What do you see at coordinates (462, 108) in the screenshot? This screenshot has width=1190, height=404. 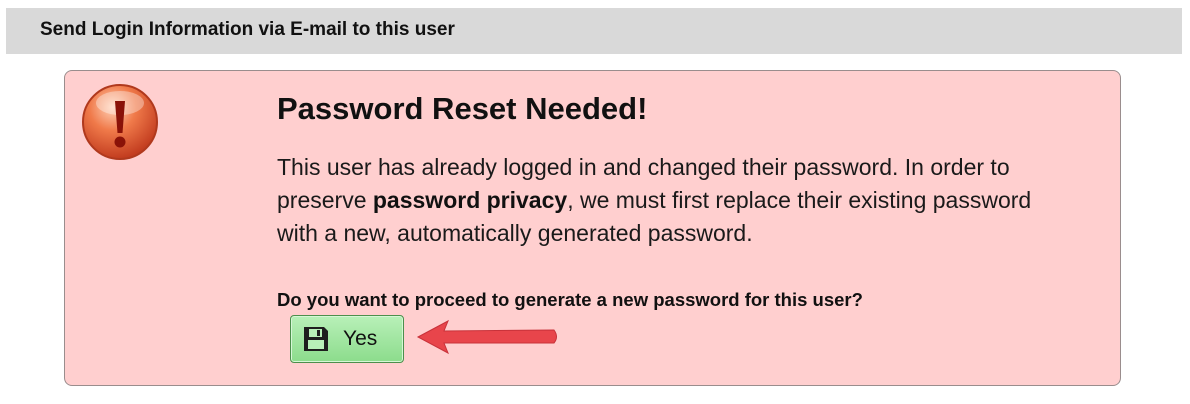 I see `alert-title: Password Reset Needed!` at bounding box center [462, 108].